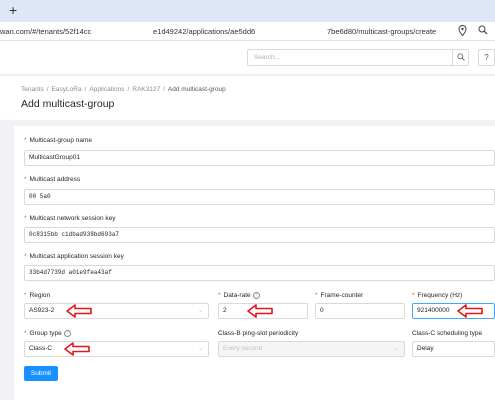 This screenshot has width=495, height=400. I want to click on scheduling-value: Delay, so click(425, 348).